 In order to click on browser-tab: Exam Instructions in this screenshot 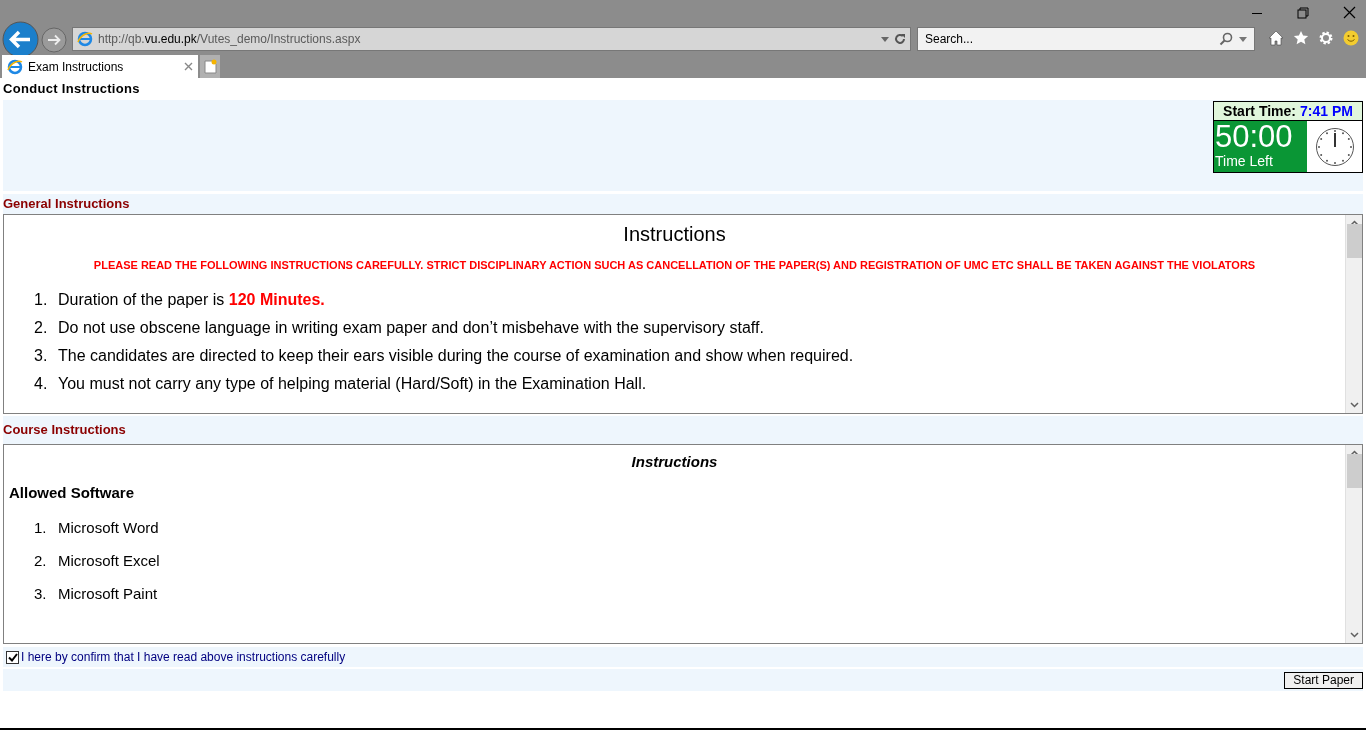, I will do `click(100, 66)`.